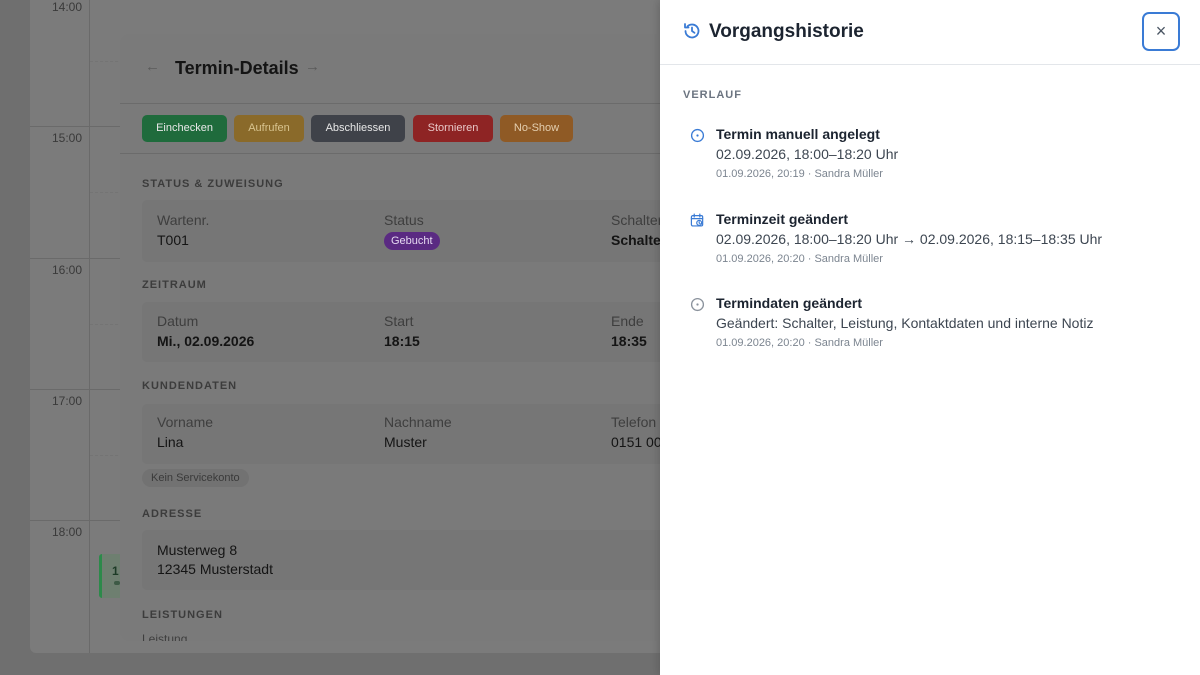 Image resolution: width=1200 pixels, height=675 pixels. What do you see at coordinates (410, 69) in the screenshot?
I see `modal-header: ← Termin-Details →` at bounding box center [410, 69].